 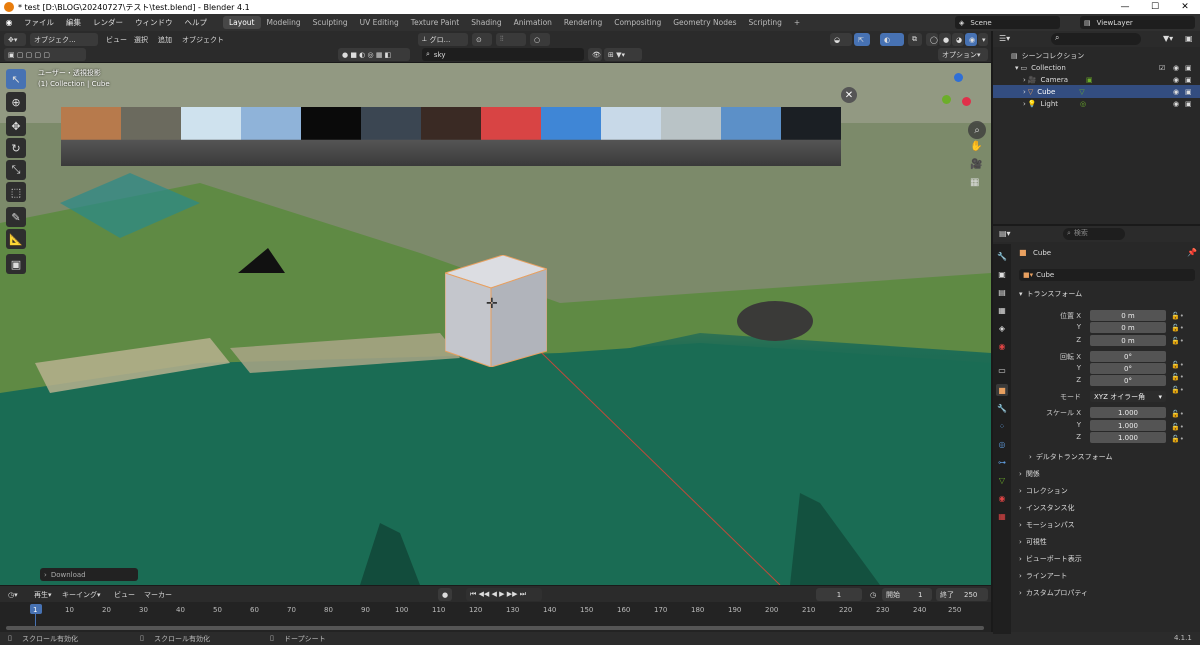 I want to click on scale-y-field: 1.000, so click(x=1128, y=425).